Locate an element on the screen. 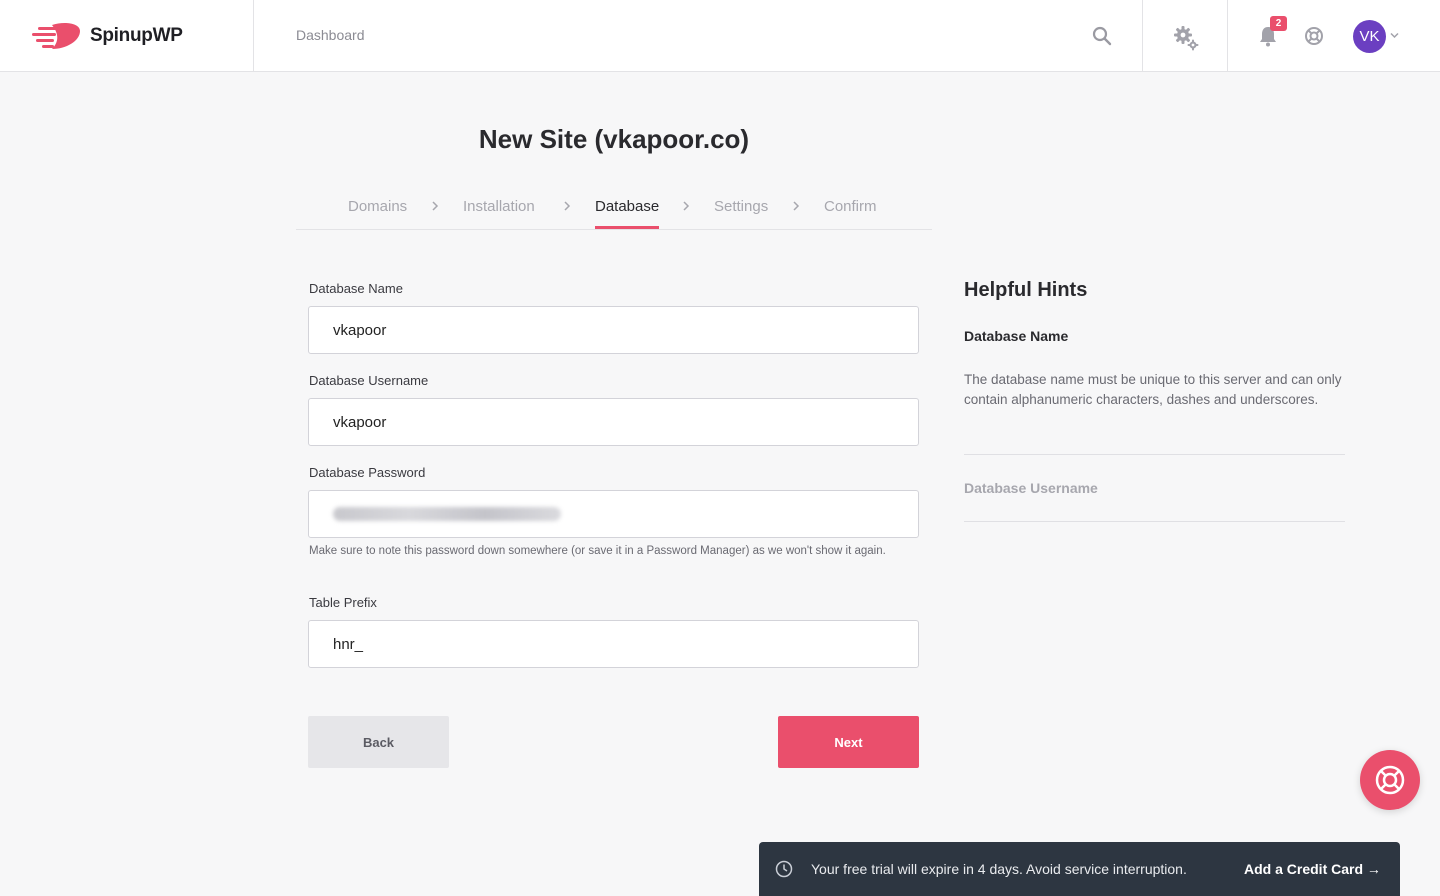 This screenshot has width=1440, height=896. search-icon is located at coordinates (1102, 36).